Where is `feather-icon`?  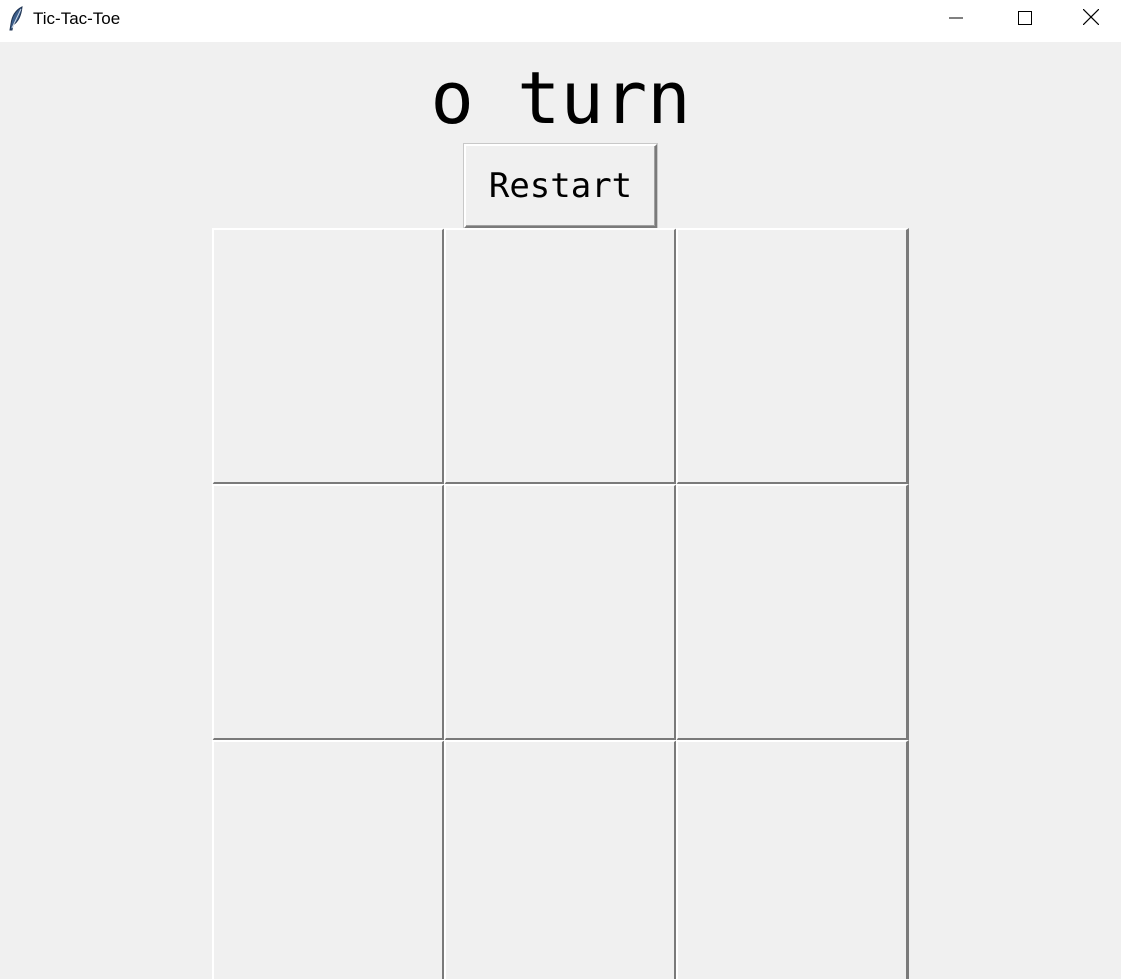
feather-icon is located at coordinates (16, 19).